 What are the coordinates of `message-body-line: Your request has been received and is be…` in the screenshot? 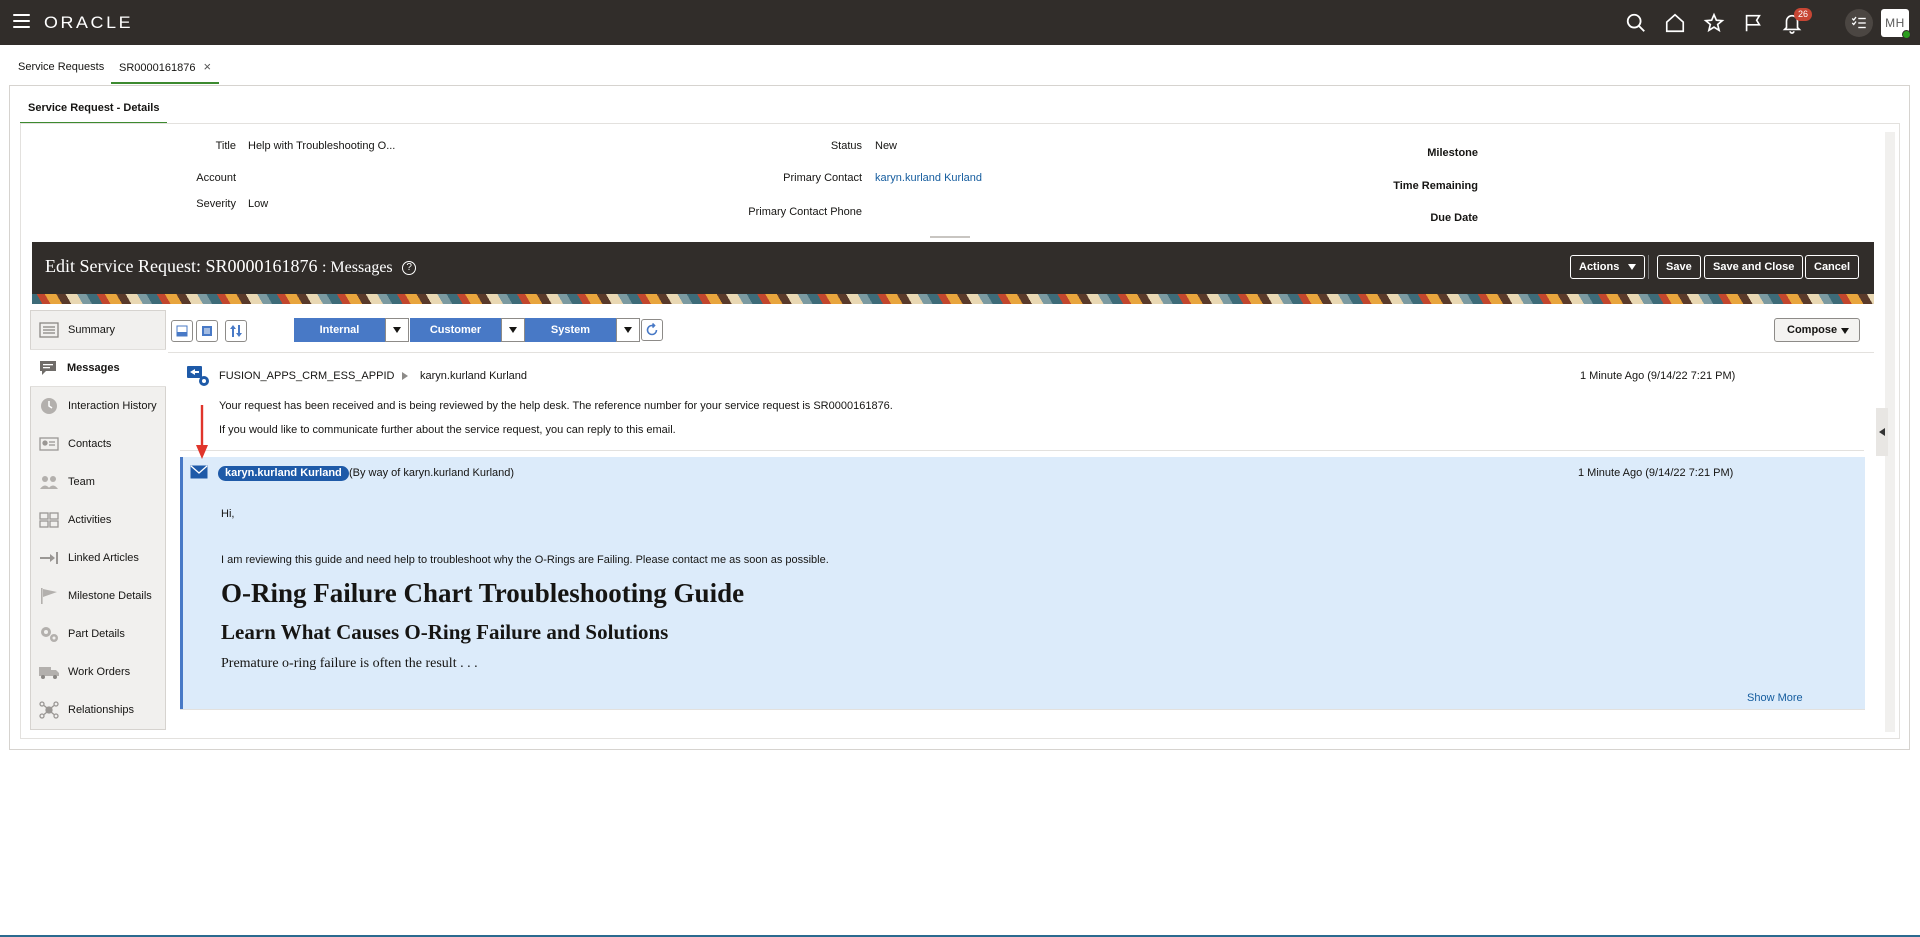 It's located at (556, 406).